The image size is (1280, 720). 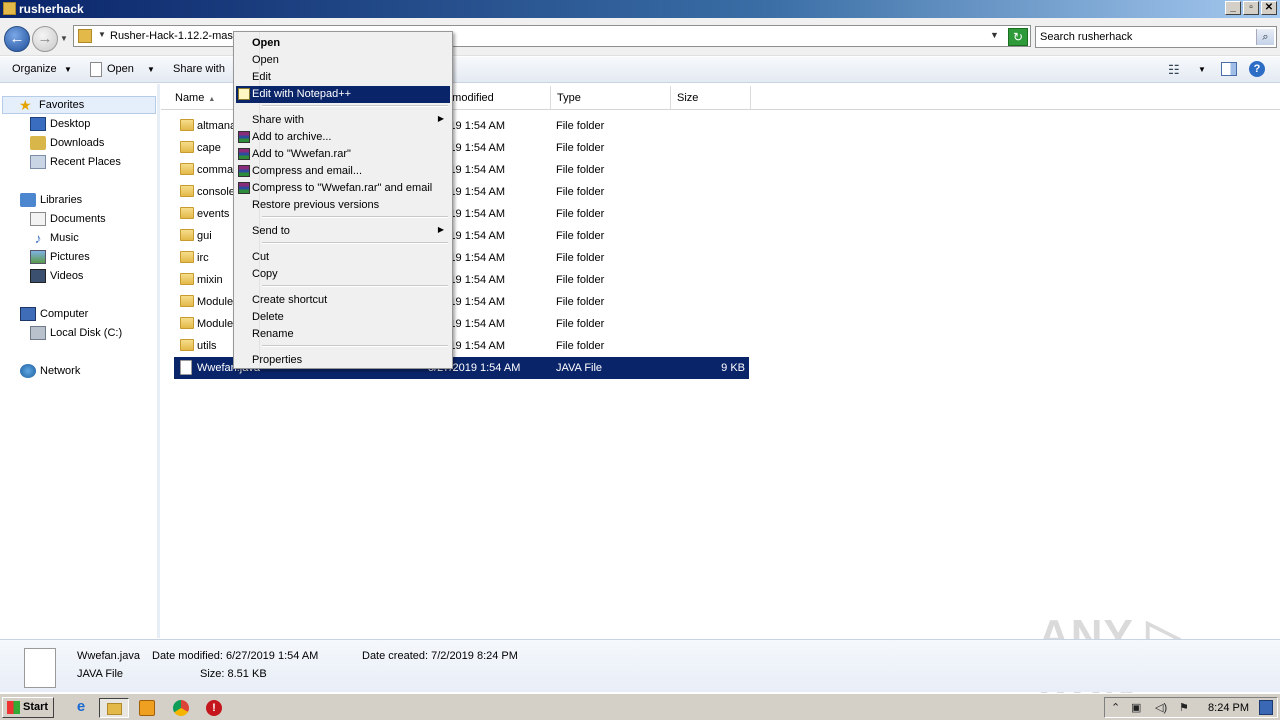 I want to click on nav-recent-label: Recent Places, so click(x=85, y=162).